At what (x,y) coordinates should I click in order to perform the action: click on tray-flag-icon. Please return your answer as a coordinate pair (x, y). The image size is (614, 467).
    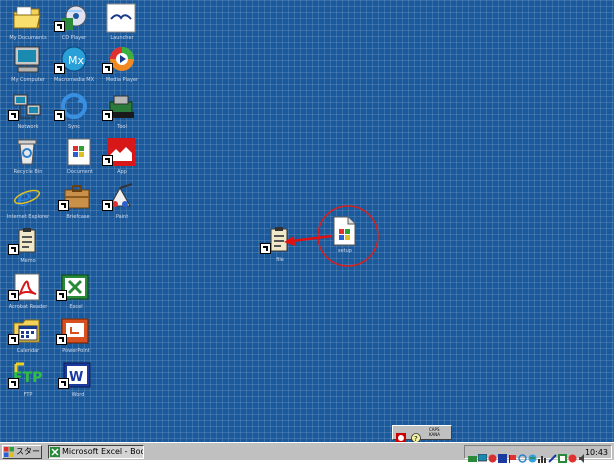
    Looking at the image, I should click on (512, 455).